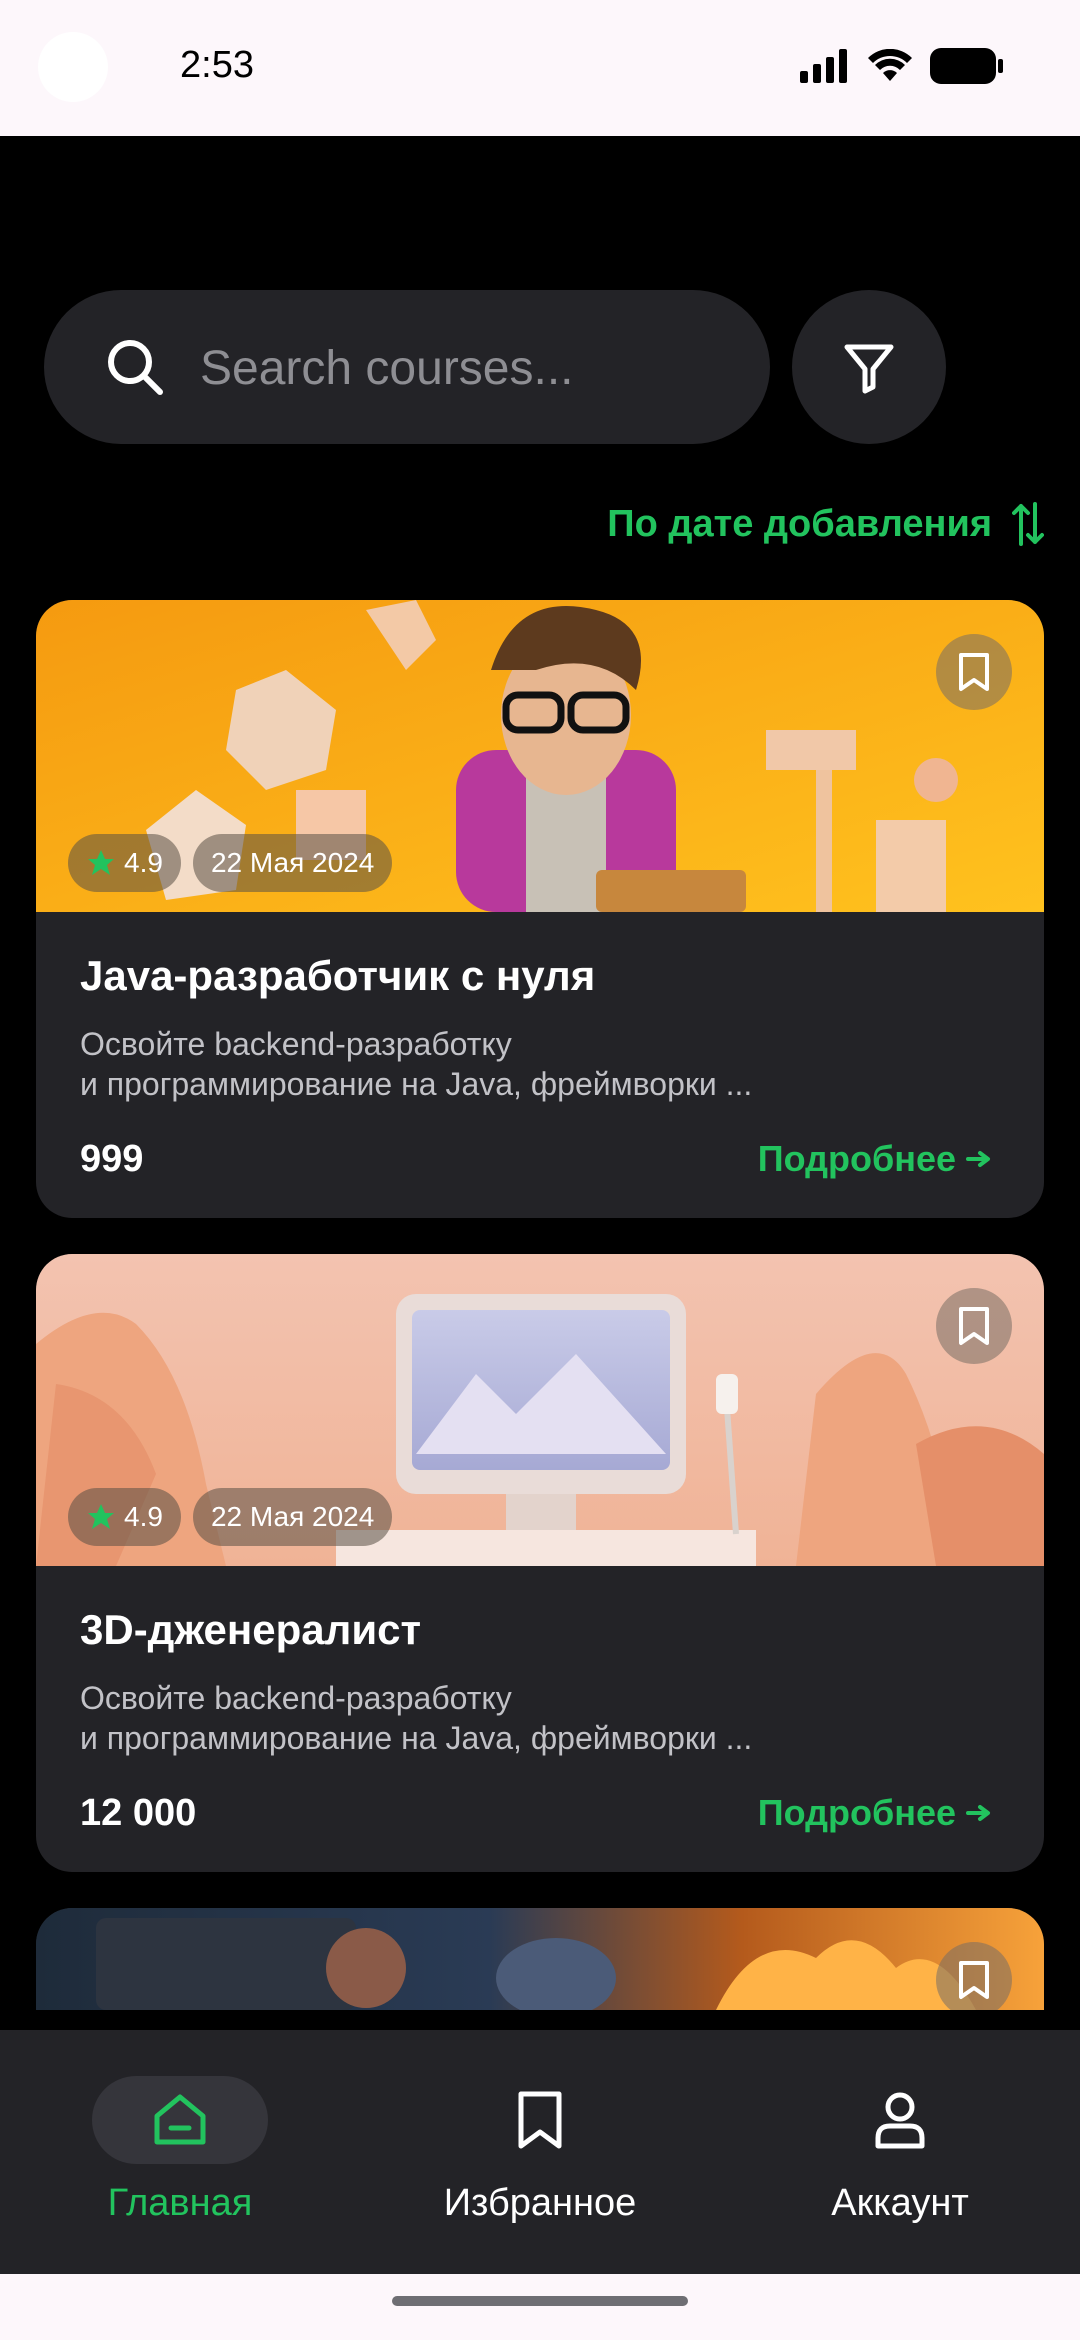  What do you see at coordinates (890, 65) in the screenshot?
I see `wifi-icon` at bounding box center [890, 65].